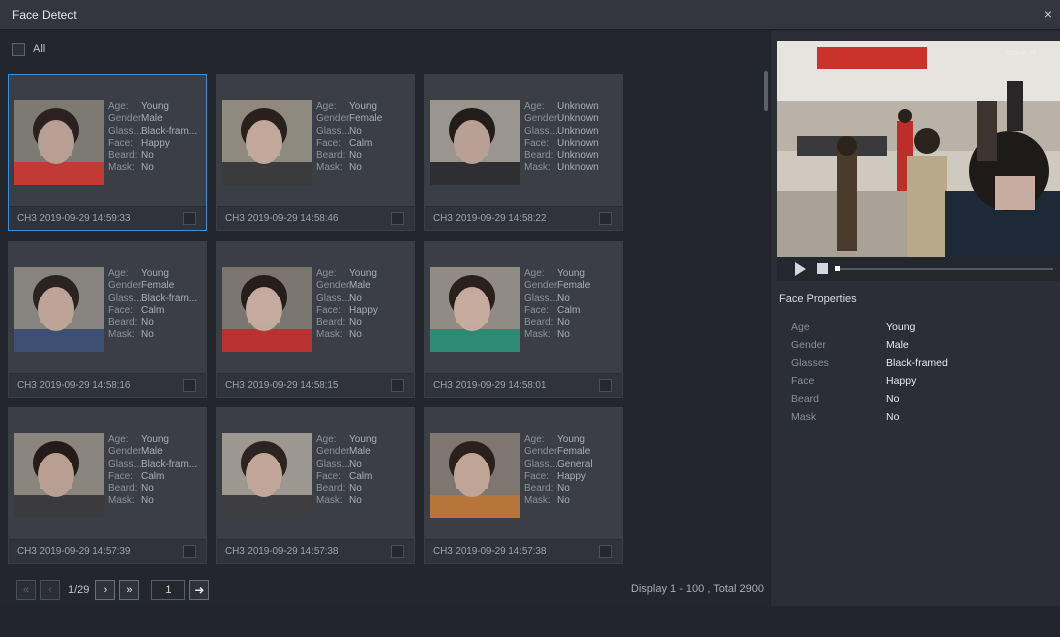  Describe the element at coordinates (155, 439) in the screenshot. I see `attr-value-age: Young` at that location.